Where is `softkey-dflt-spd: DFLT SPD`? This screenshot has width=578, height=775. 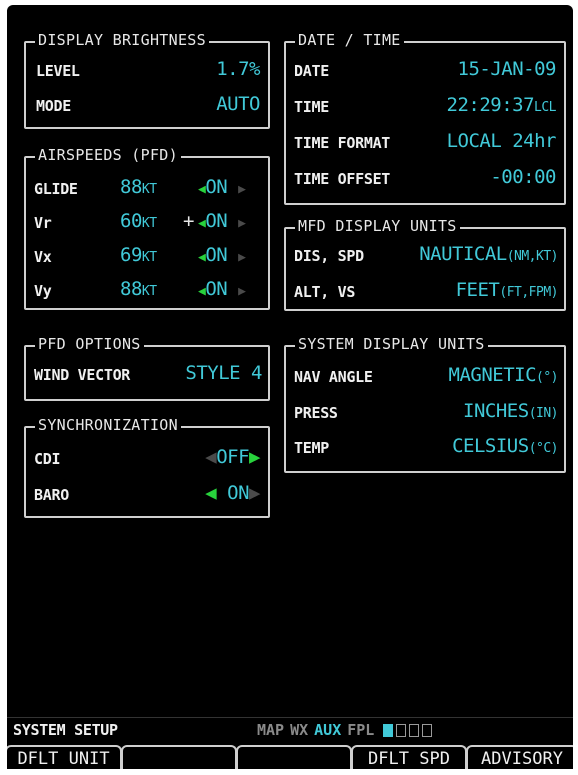
softkey-dflt-spd: DFLT SPD is located at coordinates (409, 757).